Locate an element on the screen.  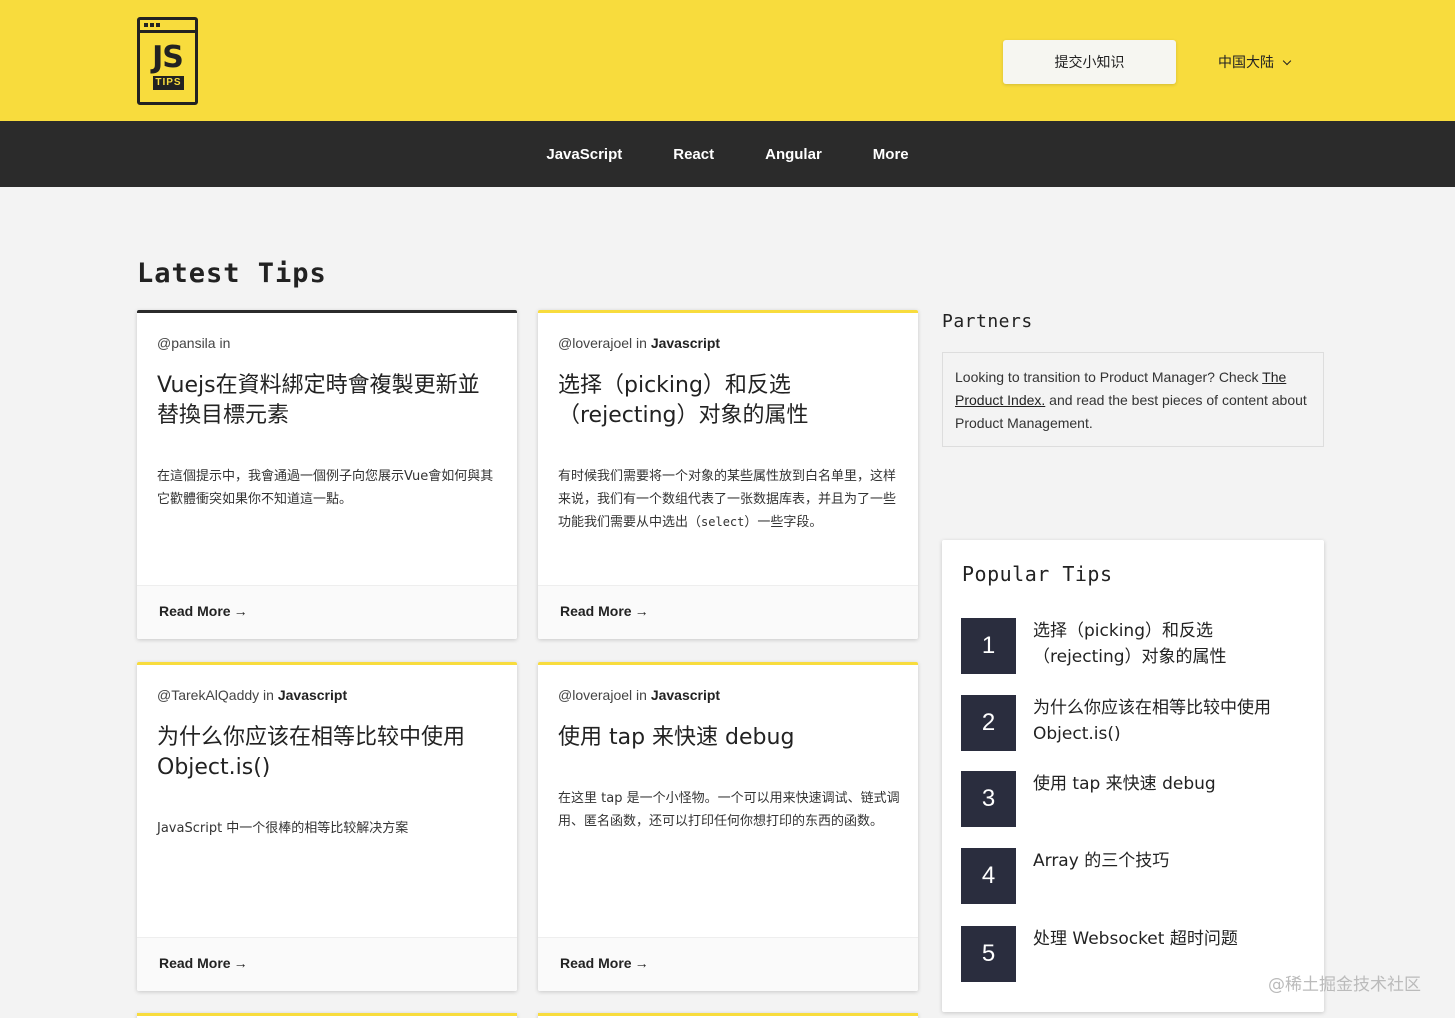
popular-tip-item: 3 使用 tap 来快速 debug is located at coordinates (1131, 799).